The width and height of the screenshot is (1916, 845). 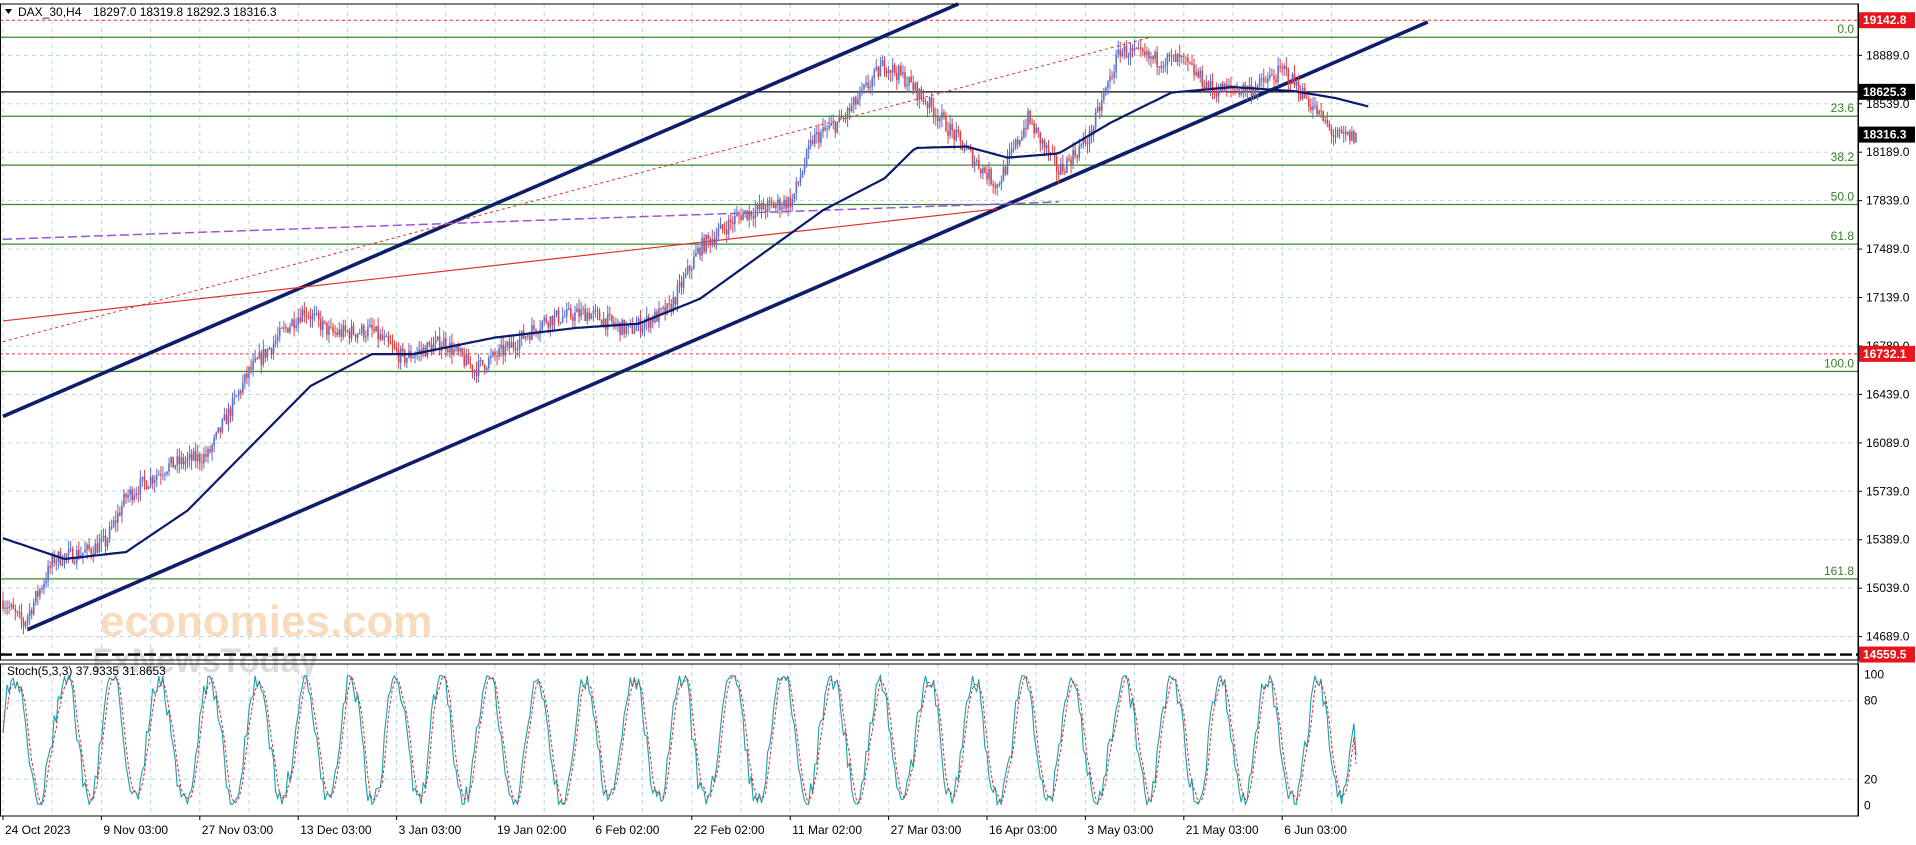 What do you see at coordinates (1885, 655) in the screenshot?
I see `price-tag-label: 14559.5` at bounding box center [1885, 655].